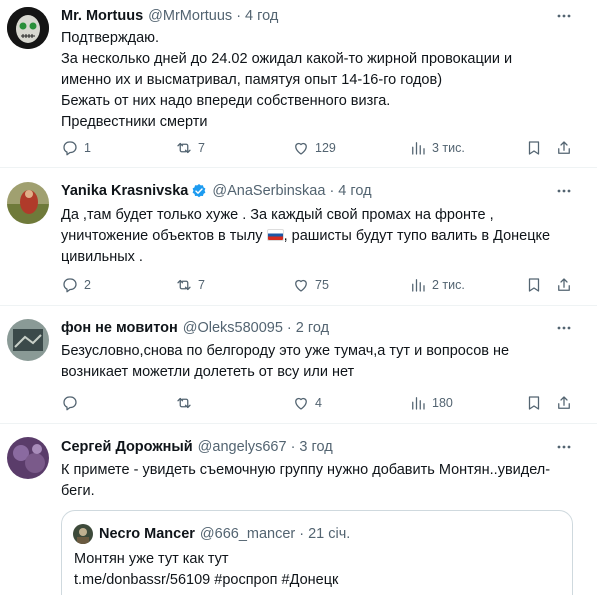 Image resolution: width=597 pixels, height=595 pixels. What do you see at coordinates (124, 191) in the screenshot?
I see `author-name: Yanika Krasnivska` at bounding box center [124, 191].